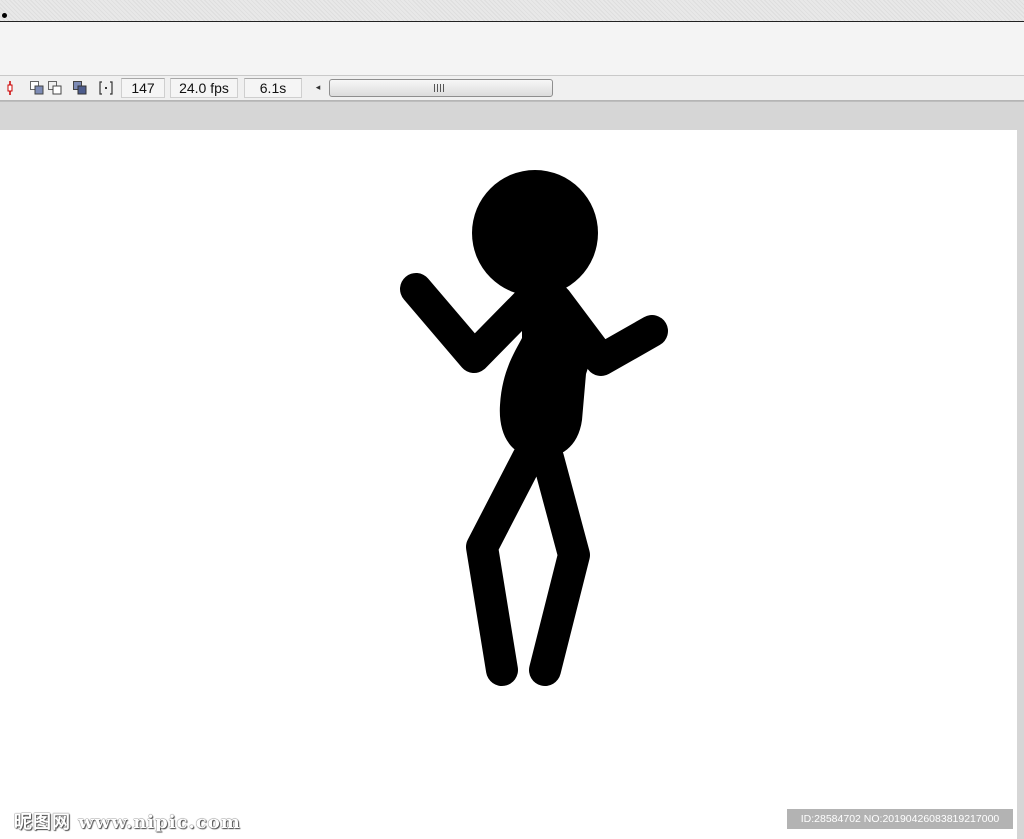  What do you see at coordinates (1020, 484) in the screenshot?
I see `stage-pasteboard-right` at bounding box center [1020, 484].